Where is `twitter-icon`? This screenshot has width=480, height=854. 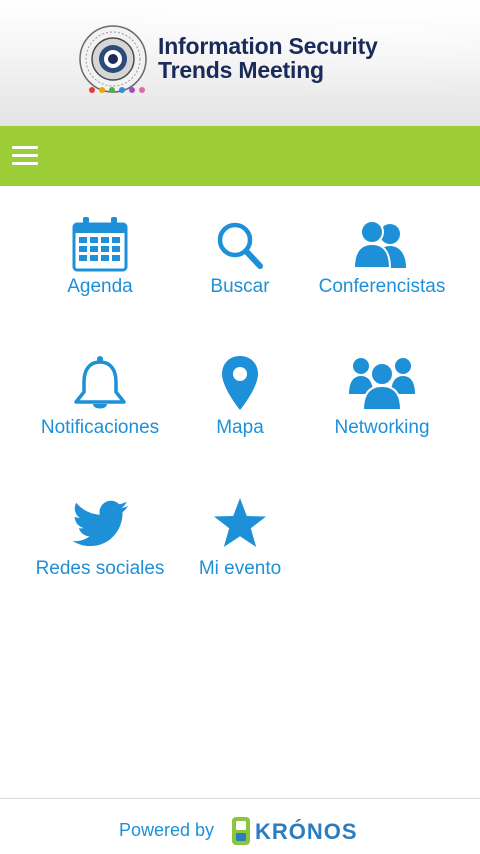
twitter-icon is located at coordinates (100, 523).